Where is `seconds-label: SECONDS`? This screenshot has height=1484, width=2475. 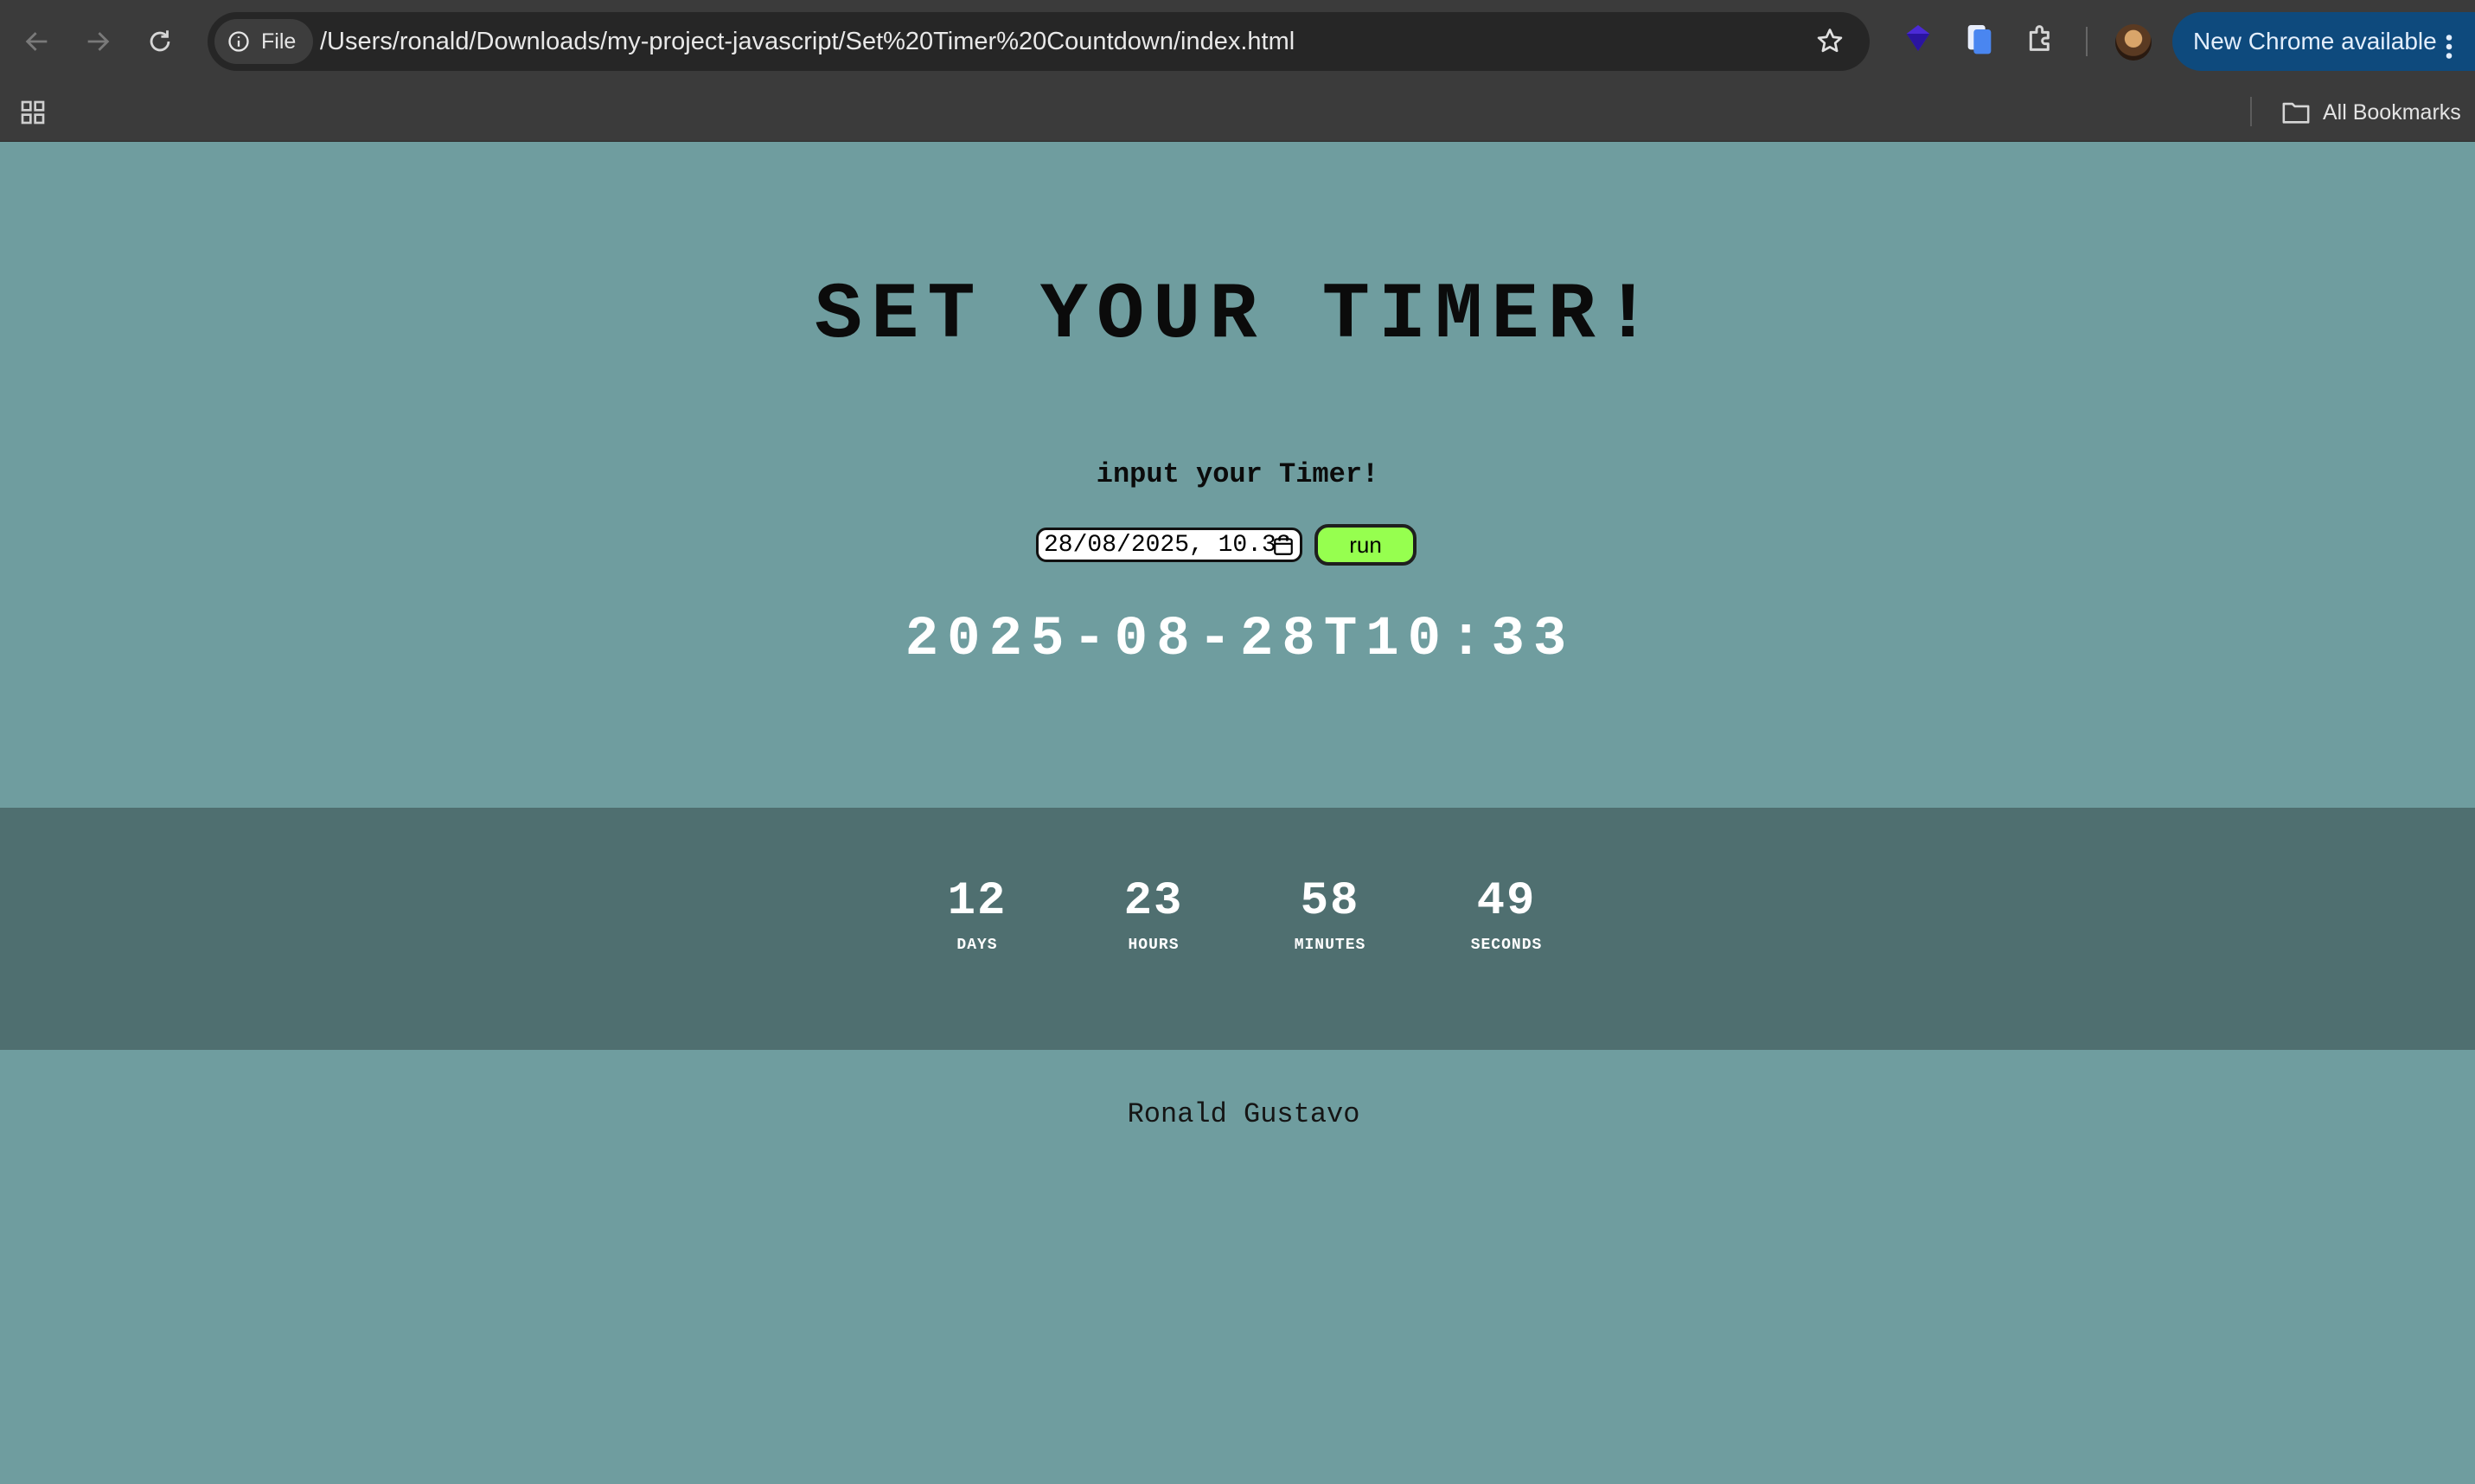
seconds-label: SECONDS is located at coordinates (1506, 946).